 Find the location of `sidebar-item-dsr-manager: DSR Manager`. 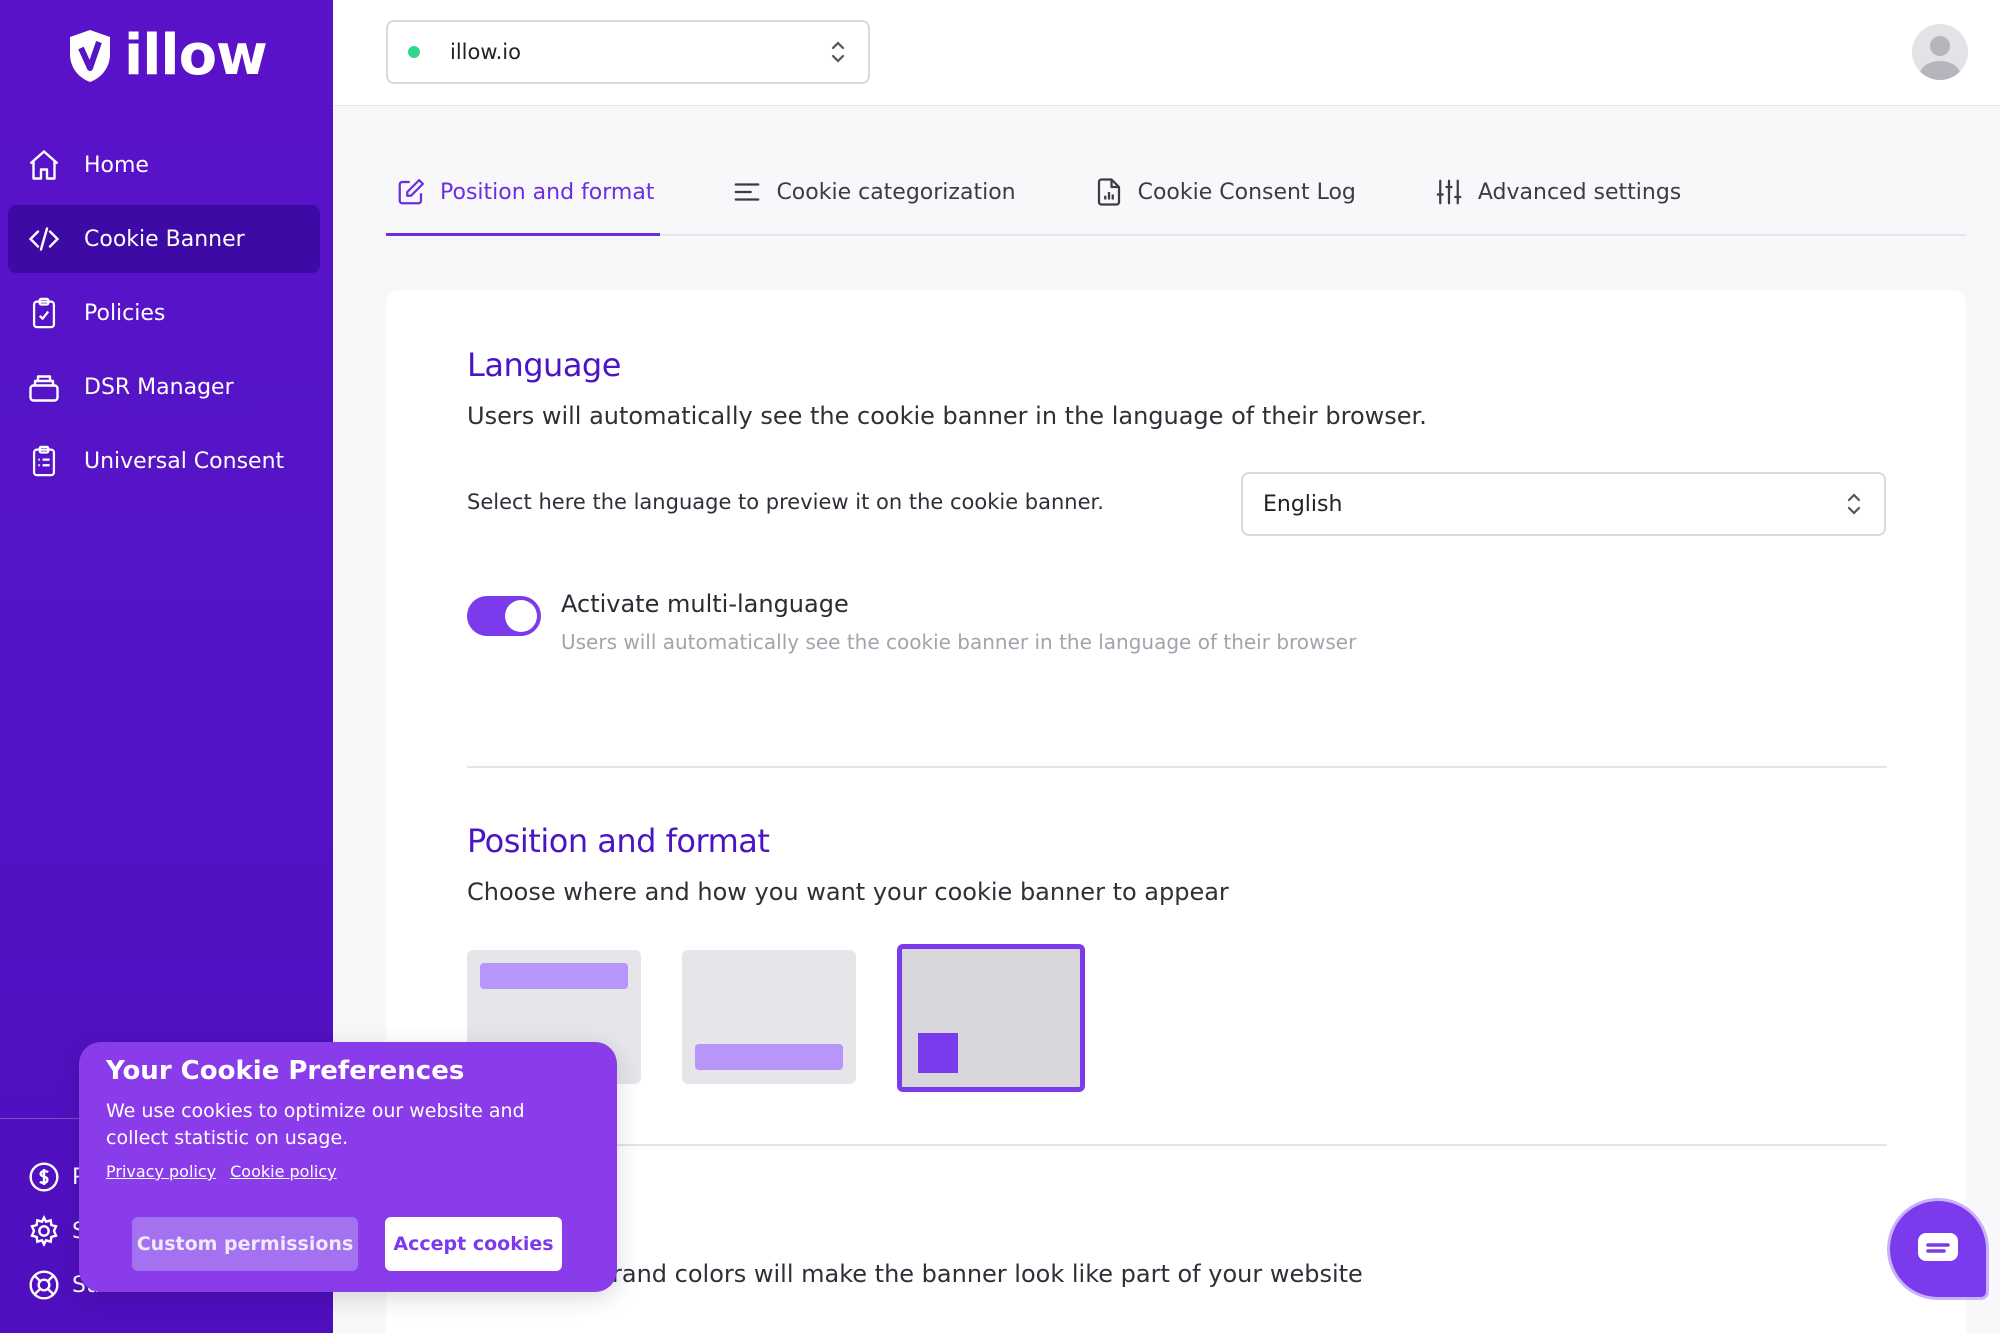

sidebar-item-dsr-manager: DSR Manager is located at coordinates (164, 387).